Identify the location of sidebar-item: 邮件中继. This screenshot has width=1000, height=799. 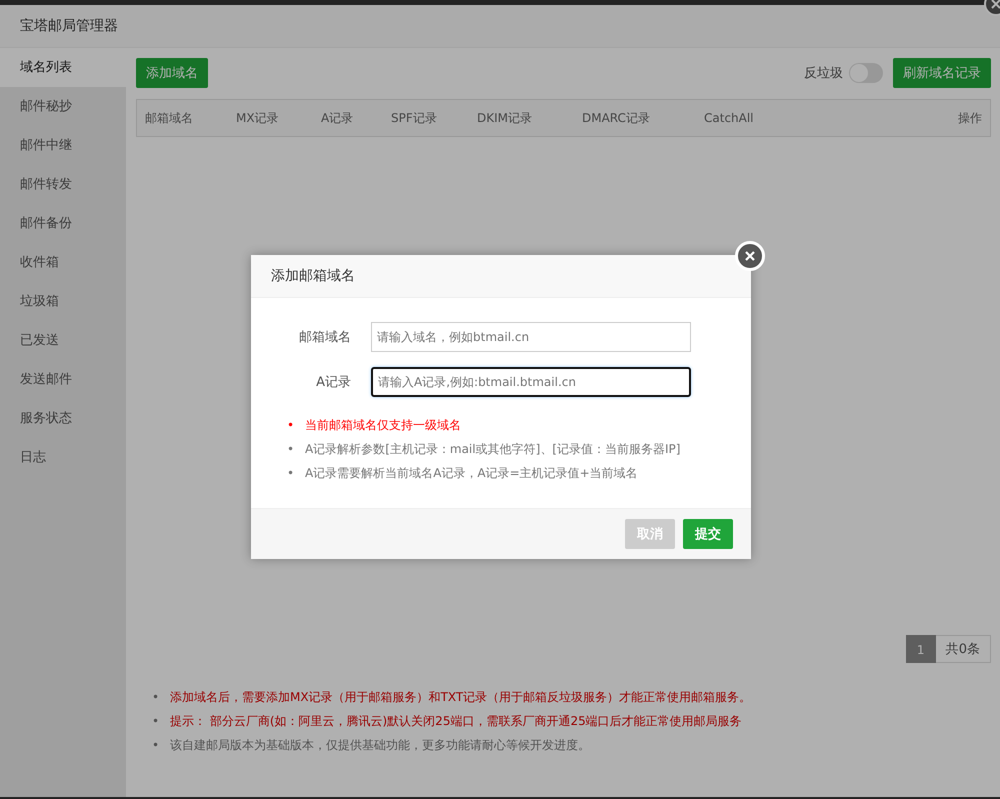
(63, 145).